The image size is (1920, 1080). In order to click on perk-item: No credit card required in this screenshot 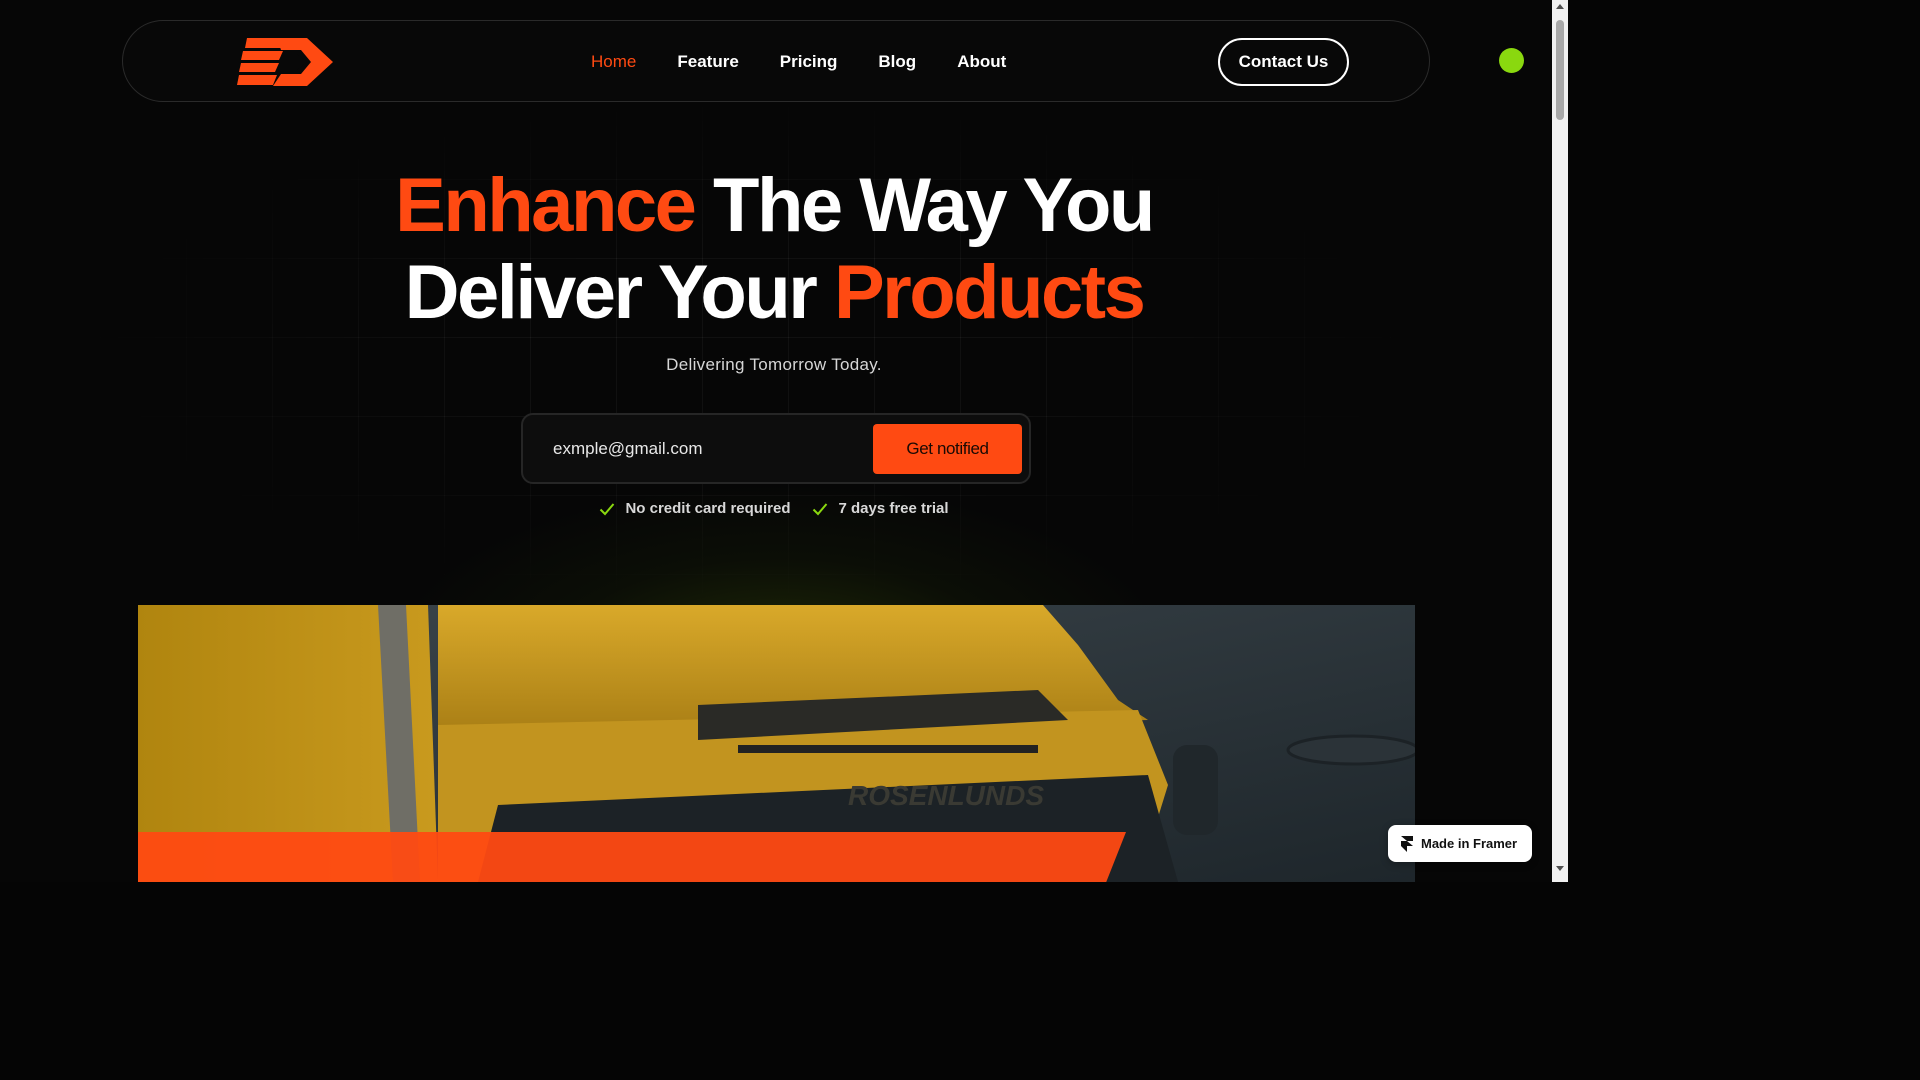, I will do `click(694, 508)`.